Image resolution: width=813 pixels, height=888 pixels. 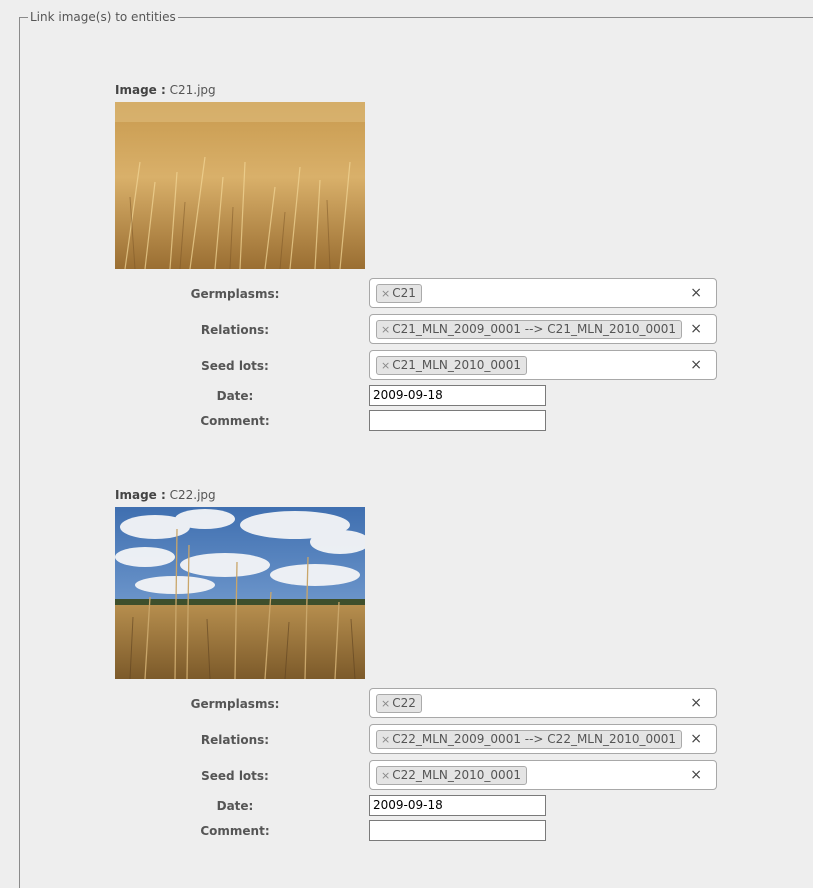 I want to click on image-filename: C21.jpg, so click(x=192, y=90).